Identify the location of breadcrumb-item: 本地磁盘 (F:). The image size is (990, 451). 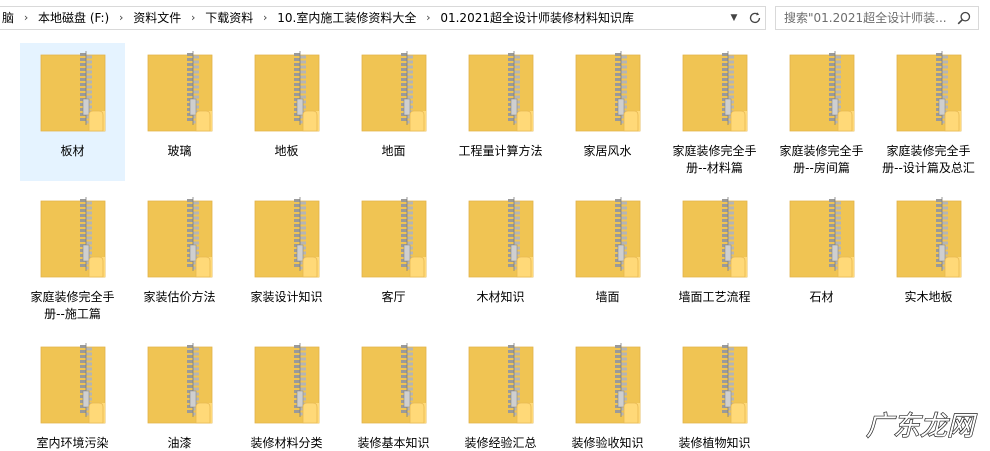
(73, 18).